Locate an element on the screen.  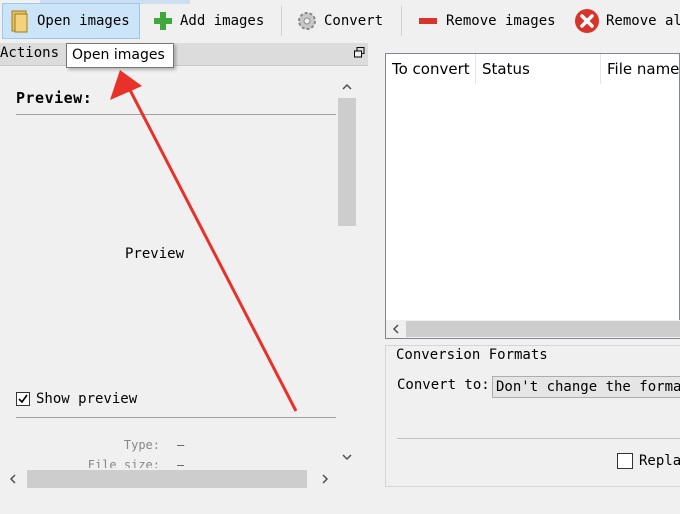
check-icon is located at coordinates (23, 399).